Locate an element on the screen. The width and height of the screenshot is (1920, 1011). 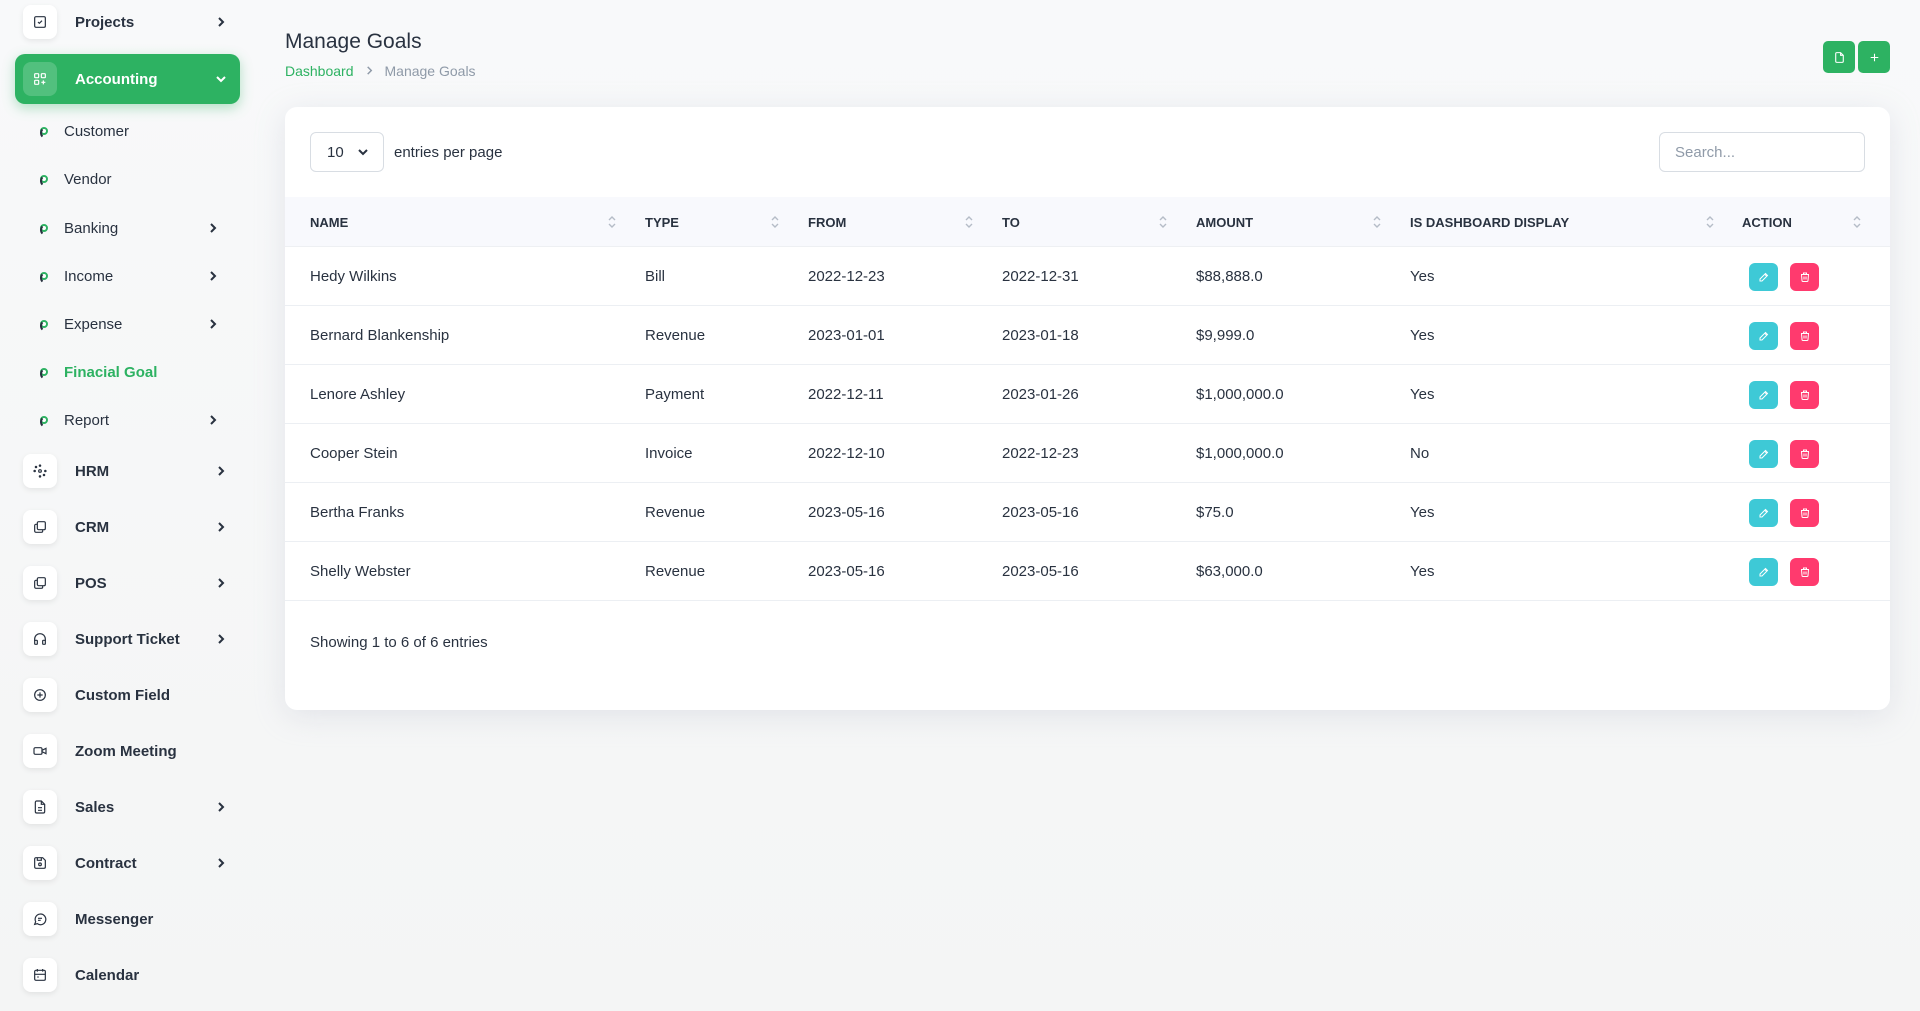
sidebar-item-support-ticket: Support Ticket is located at coordinates (127, 639).